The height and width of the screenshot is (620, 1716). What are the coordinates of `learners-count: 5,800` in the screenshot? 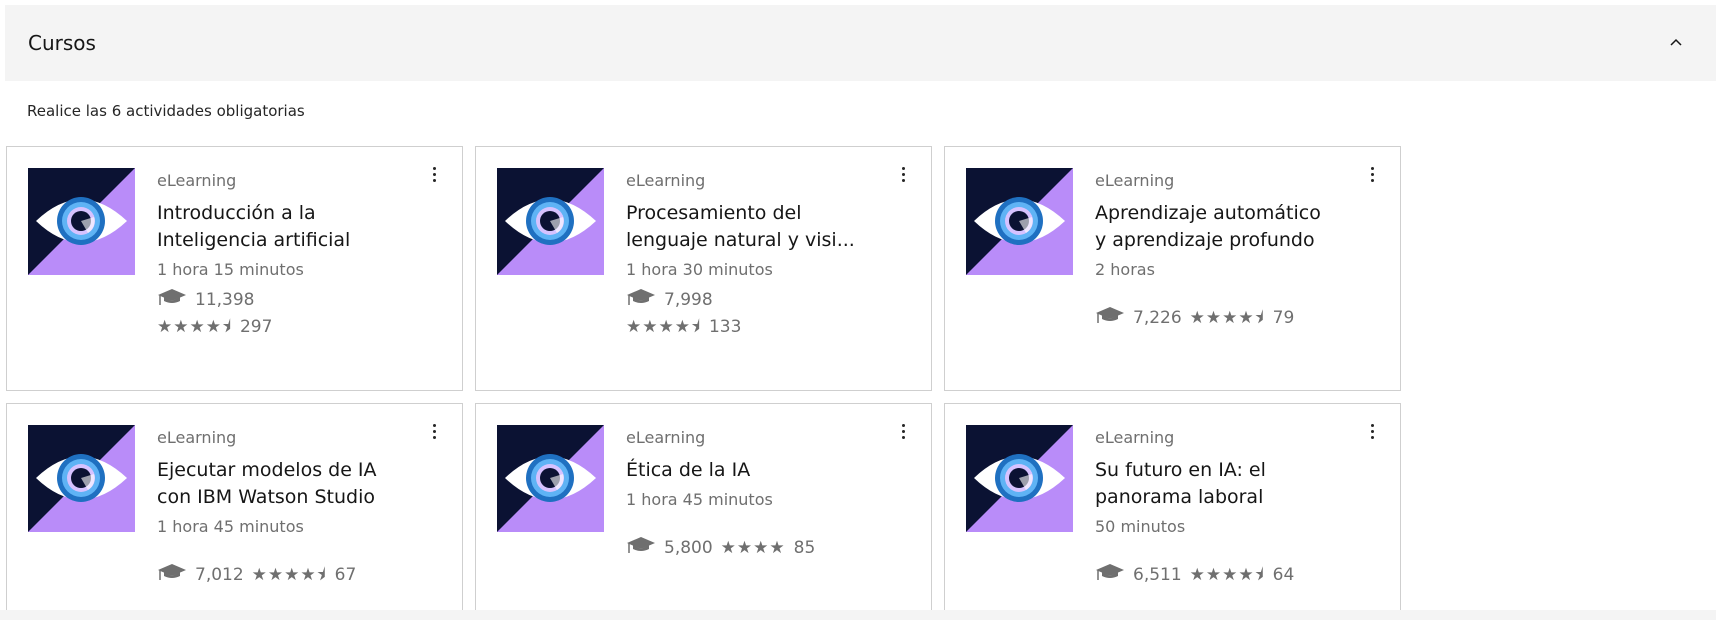 It's located at (688, 548).